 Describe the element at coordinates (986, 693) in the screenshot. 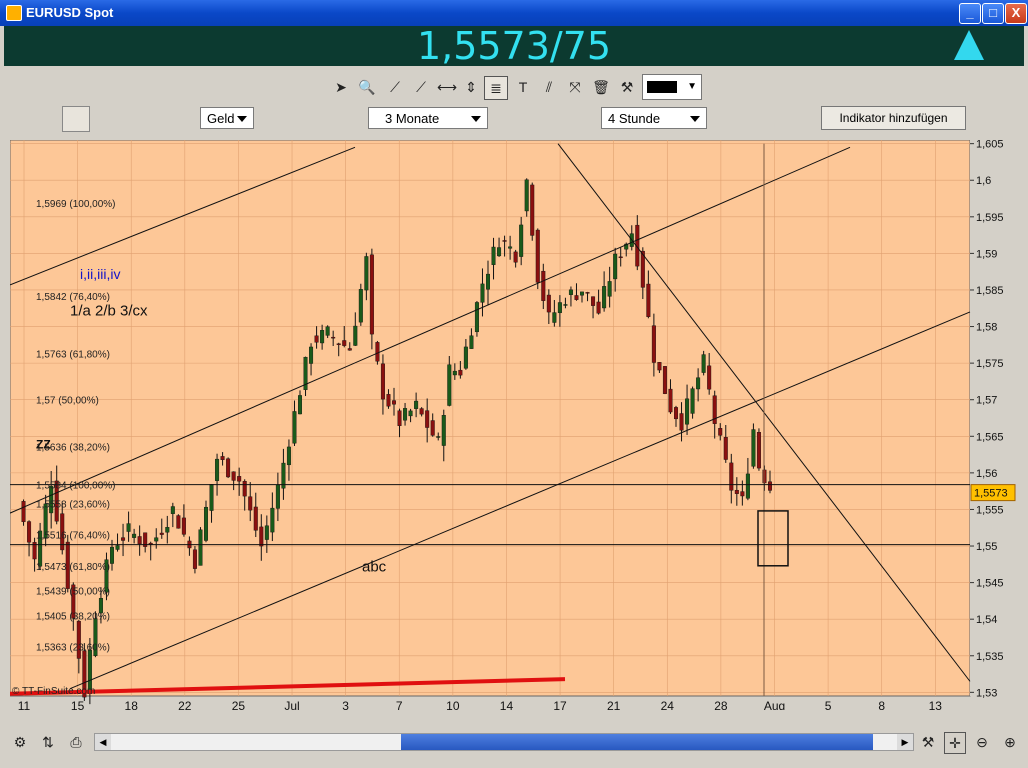

I see `y-tick-label: 1,53` at that location.